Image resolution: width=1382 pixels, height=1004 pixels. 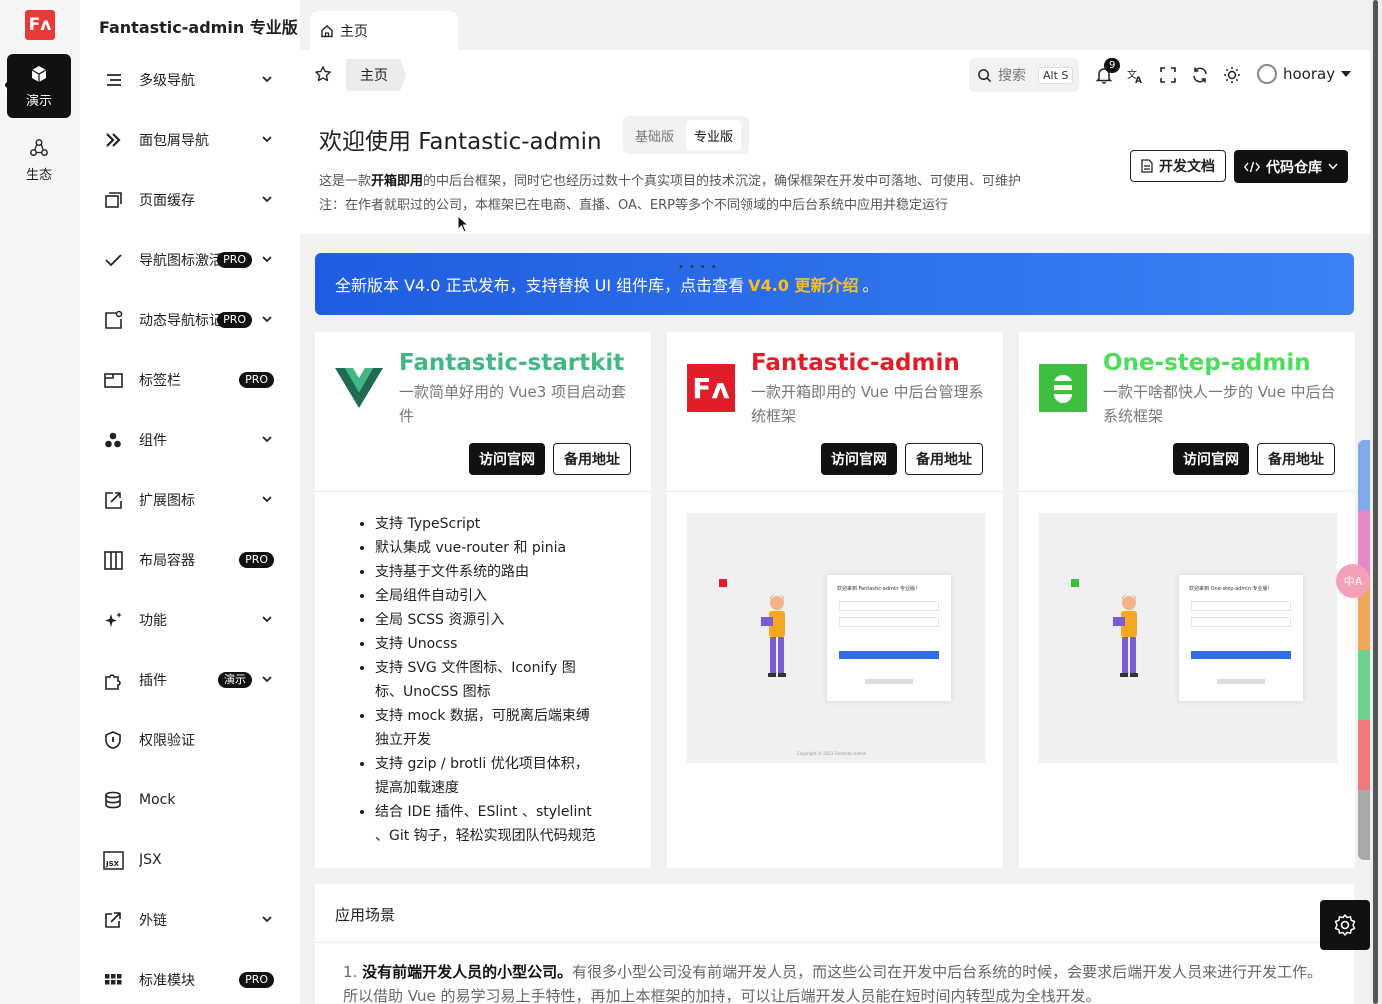 What do you see at coordinates (513, 404) in the screenshot?
I see `card-description: 一款简单好用的 Vue3 项目启动套件` at bounding box center [513, 404].